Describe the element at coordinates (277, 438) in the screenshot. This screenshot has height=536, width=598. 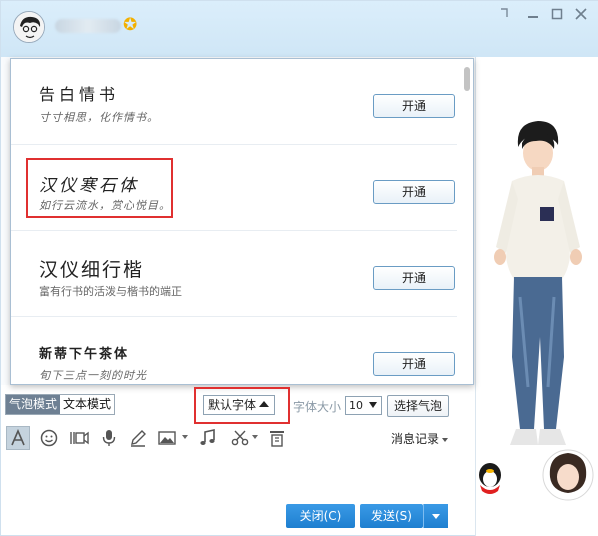
I see `trash-icon` at that location.